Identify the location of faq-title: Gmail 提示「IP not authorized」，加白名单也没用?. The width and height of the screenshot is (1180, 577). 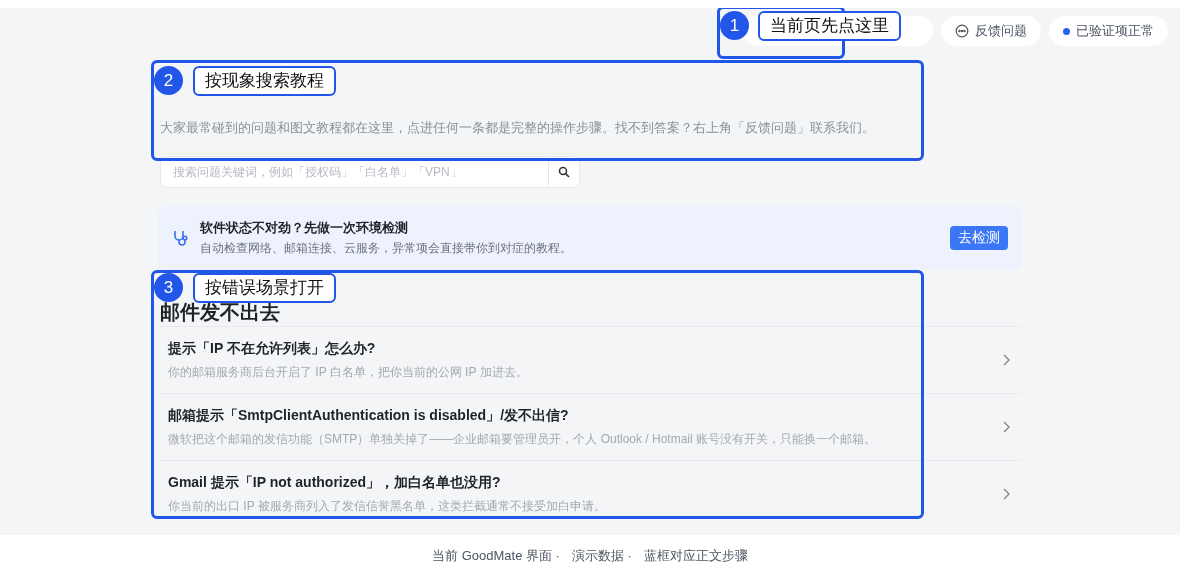
(335, 482).